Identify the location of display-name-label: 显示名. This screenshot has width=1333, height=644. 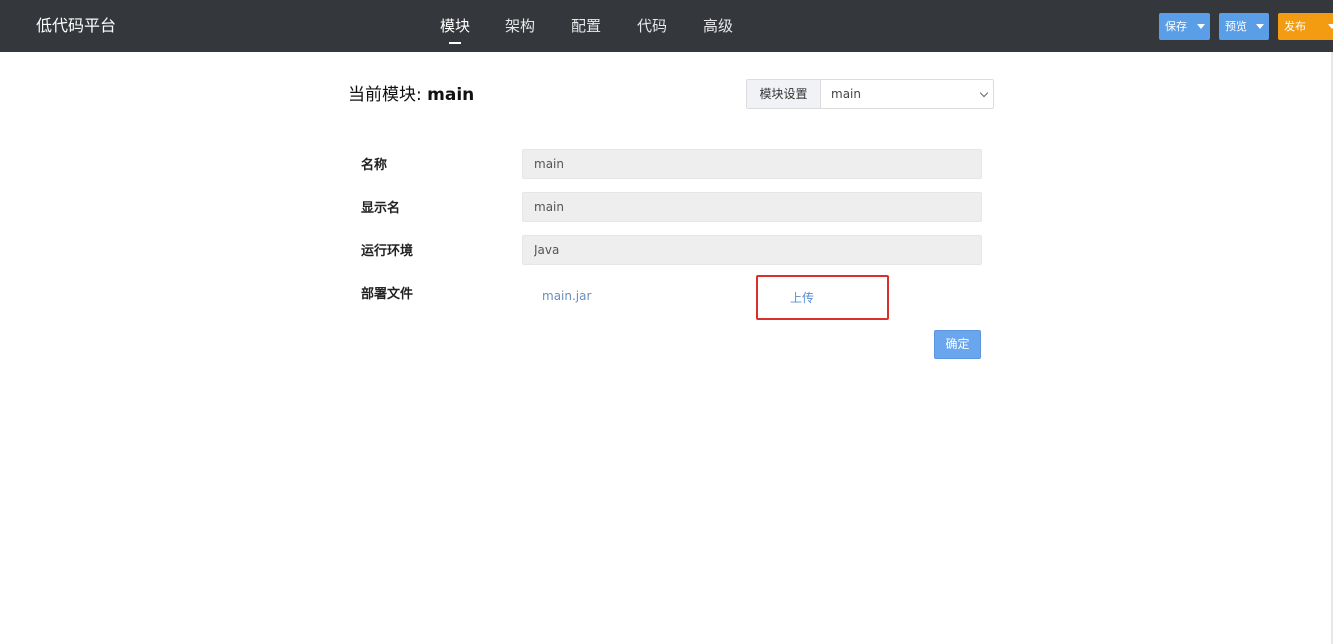
(381, 208).